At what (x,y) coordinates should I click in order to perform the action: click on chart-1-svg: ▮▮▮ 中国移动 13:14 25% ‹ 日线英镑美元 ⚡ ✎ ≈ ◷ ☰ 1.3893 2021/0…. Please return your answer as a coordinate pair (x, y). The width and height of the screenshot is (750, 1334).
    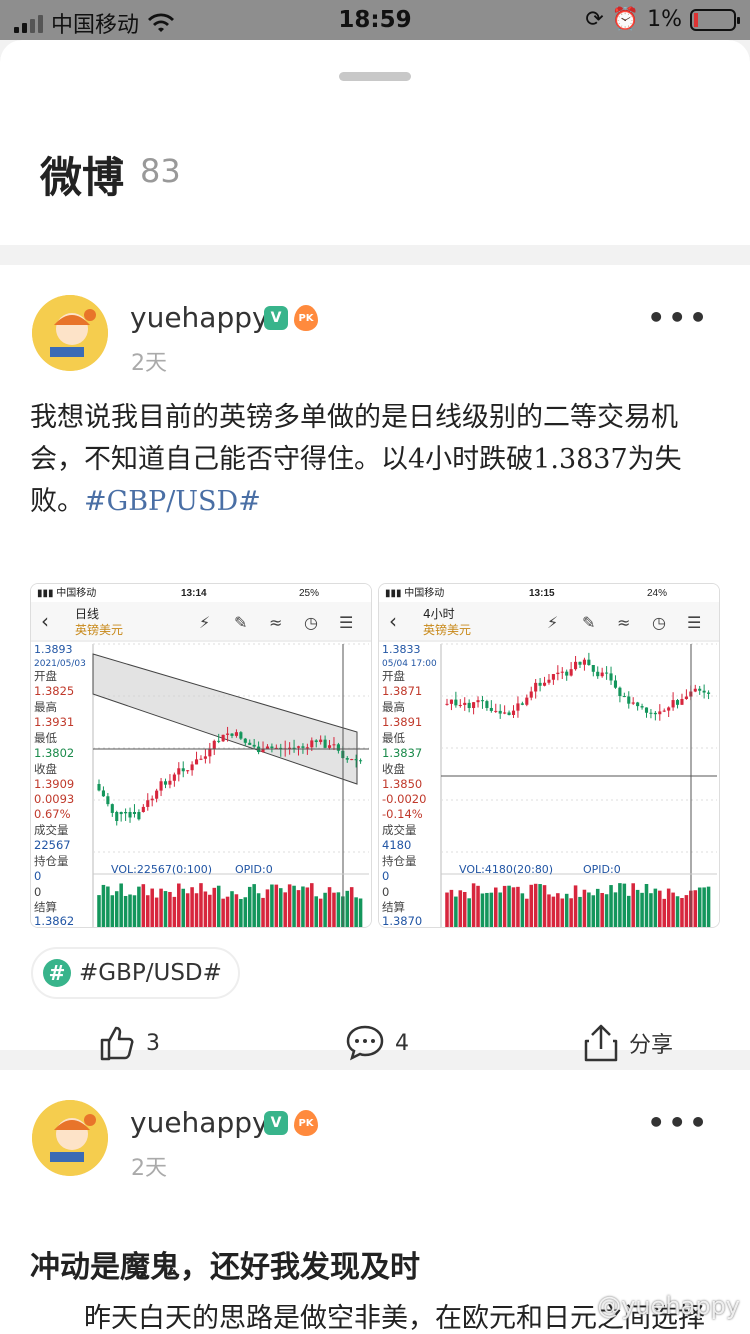
    Looking at the image, I should click on (201, 755).